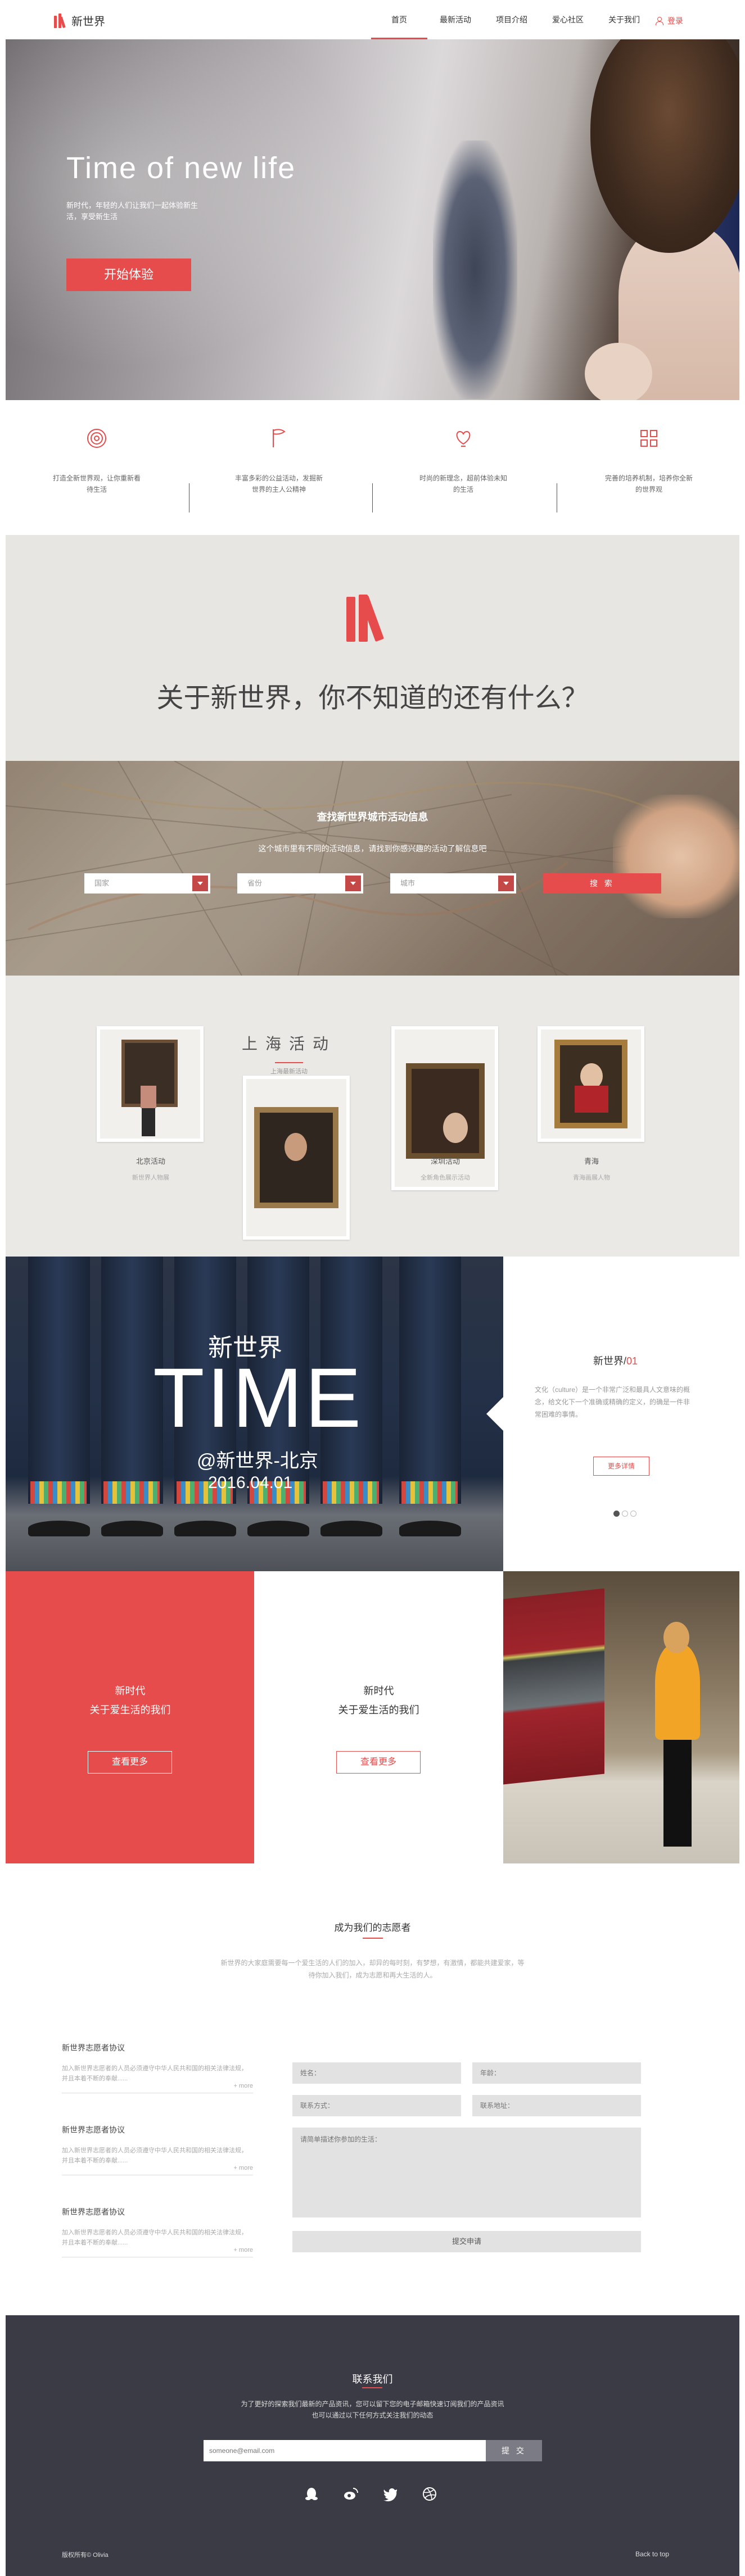 The height and width of the screenshot is (2576, 745). What do you see at coordinates (353, 883) in the screenshot?
I see `chevron-down-icon` at bounding box center [353, 883].